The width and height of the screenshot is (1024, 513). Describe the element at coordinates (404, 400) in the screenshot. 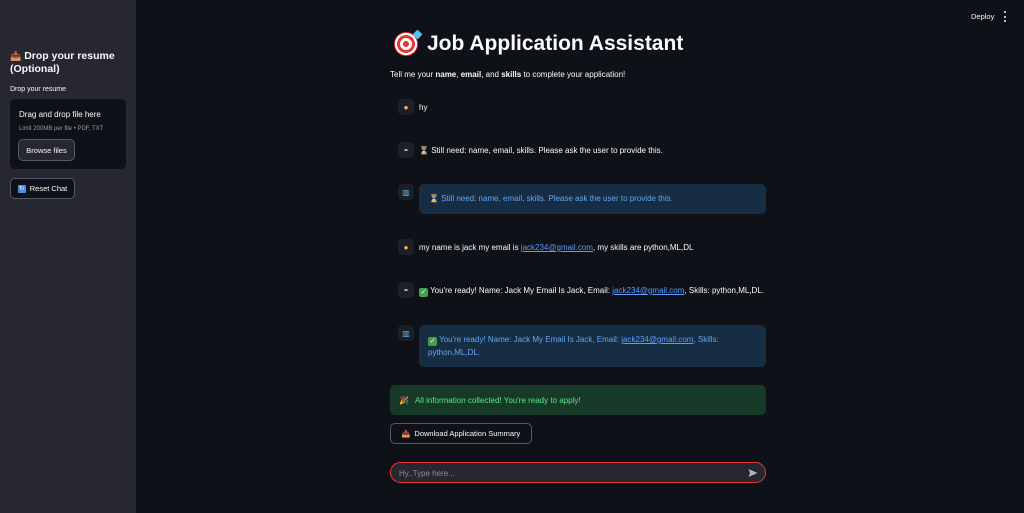

I see `party-popper-icon: 🎉` at that location.